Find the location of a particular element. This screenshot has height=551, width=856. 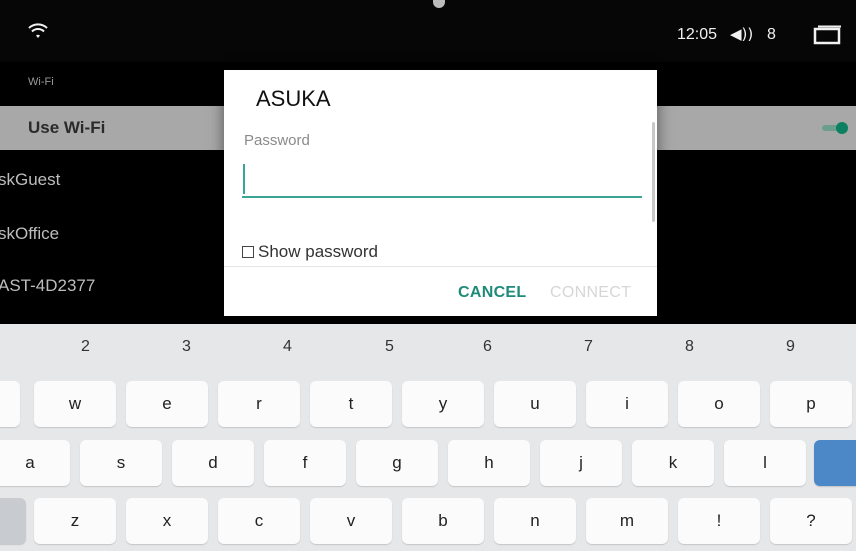

key-h: h is located at coordinates (489, 463).